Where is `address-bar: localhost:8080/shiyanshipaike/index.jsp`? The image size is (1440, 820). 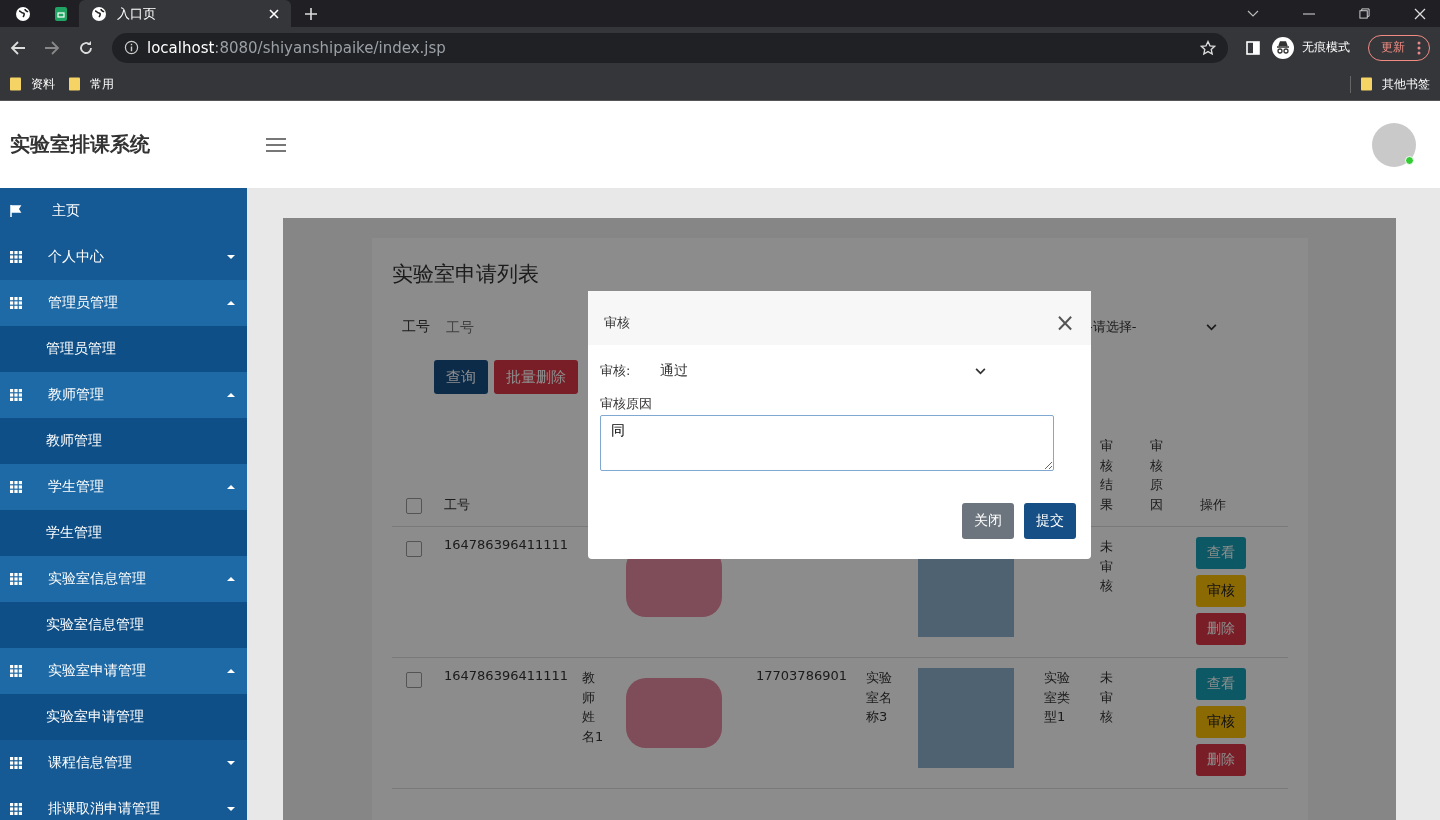 address-bar: localhost:8080/shiyanshipaike/index.jsp is located at coordinates (670, 47).